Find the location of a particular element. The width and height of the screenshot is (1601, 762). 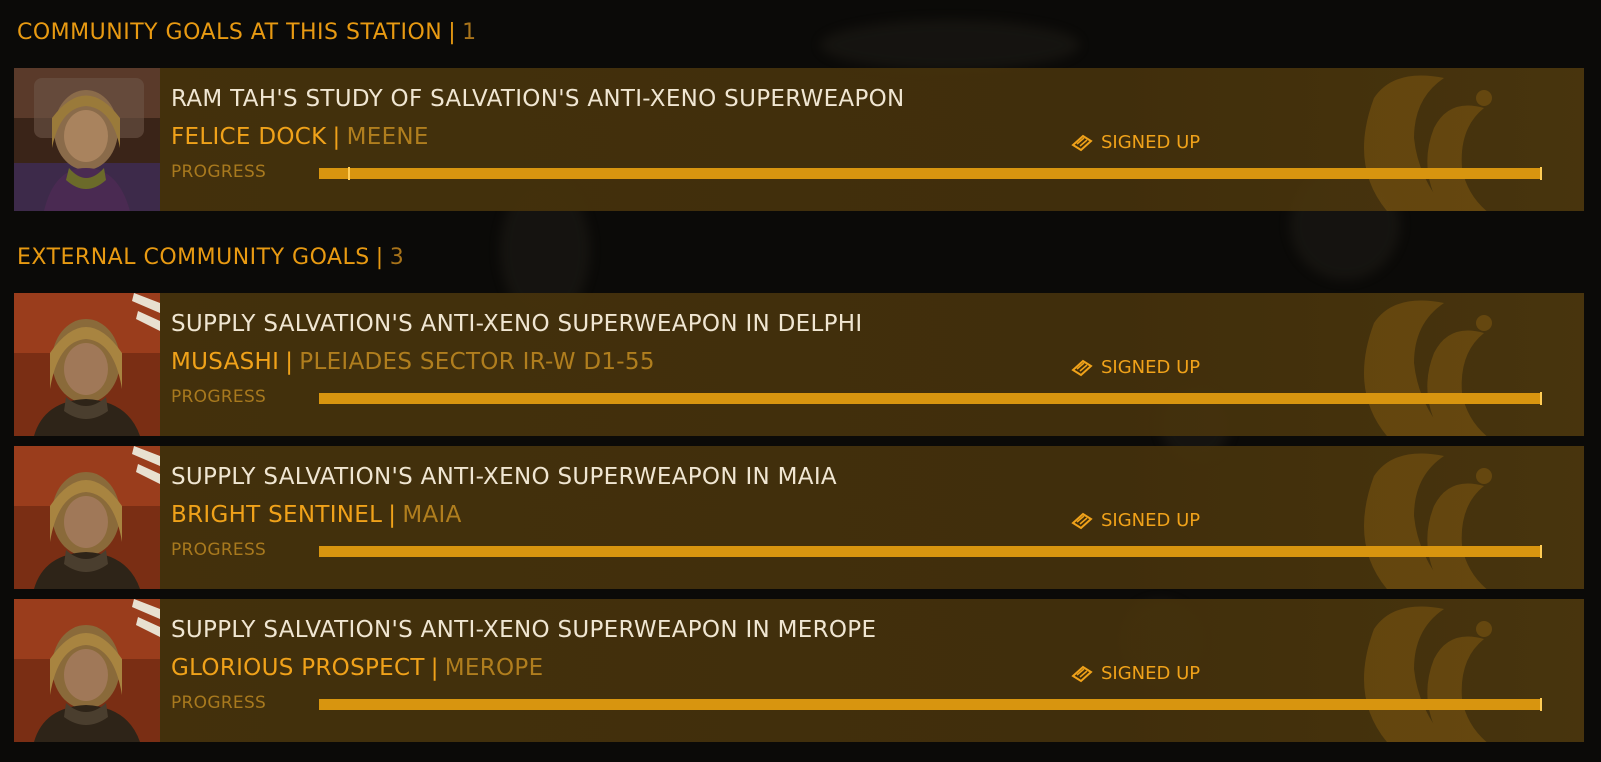

external-goals-title: EXTERNAL COMMUNITY GOALS is located at coordinates (193, 257).